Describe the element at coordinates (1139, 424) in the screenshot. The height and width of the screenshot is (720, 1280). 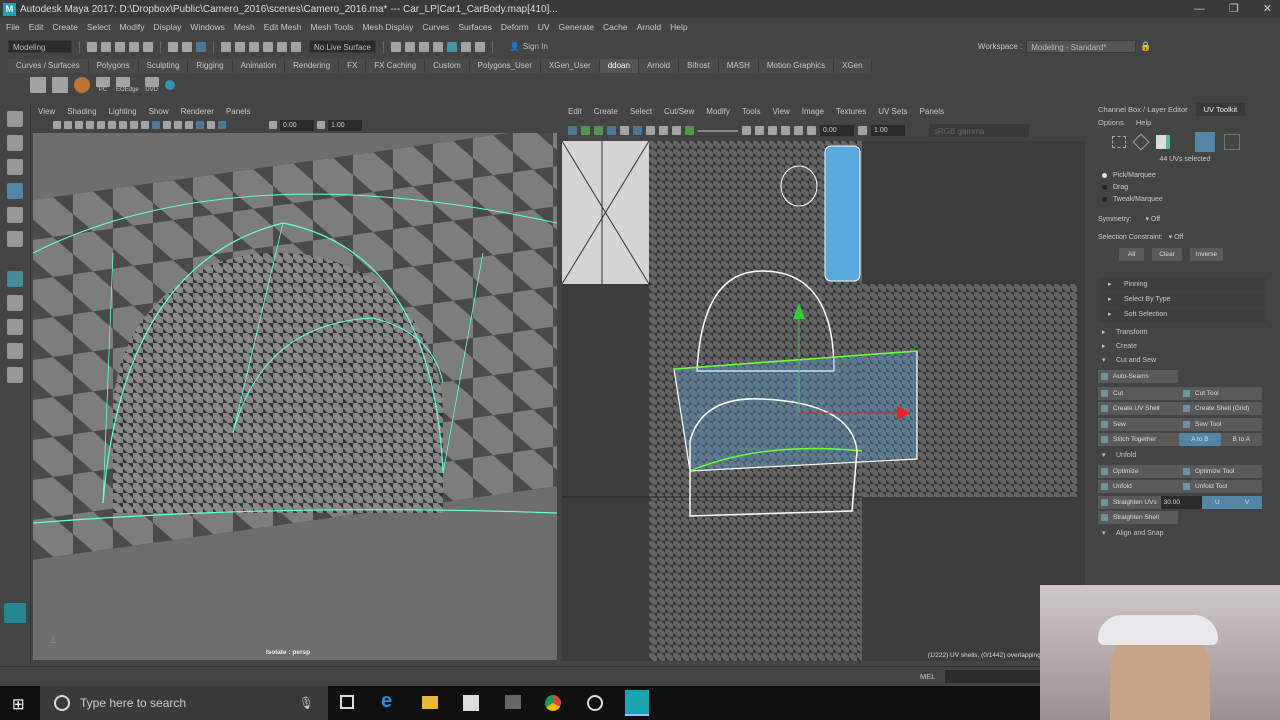
I see `sew-button: Sew` at that location.